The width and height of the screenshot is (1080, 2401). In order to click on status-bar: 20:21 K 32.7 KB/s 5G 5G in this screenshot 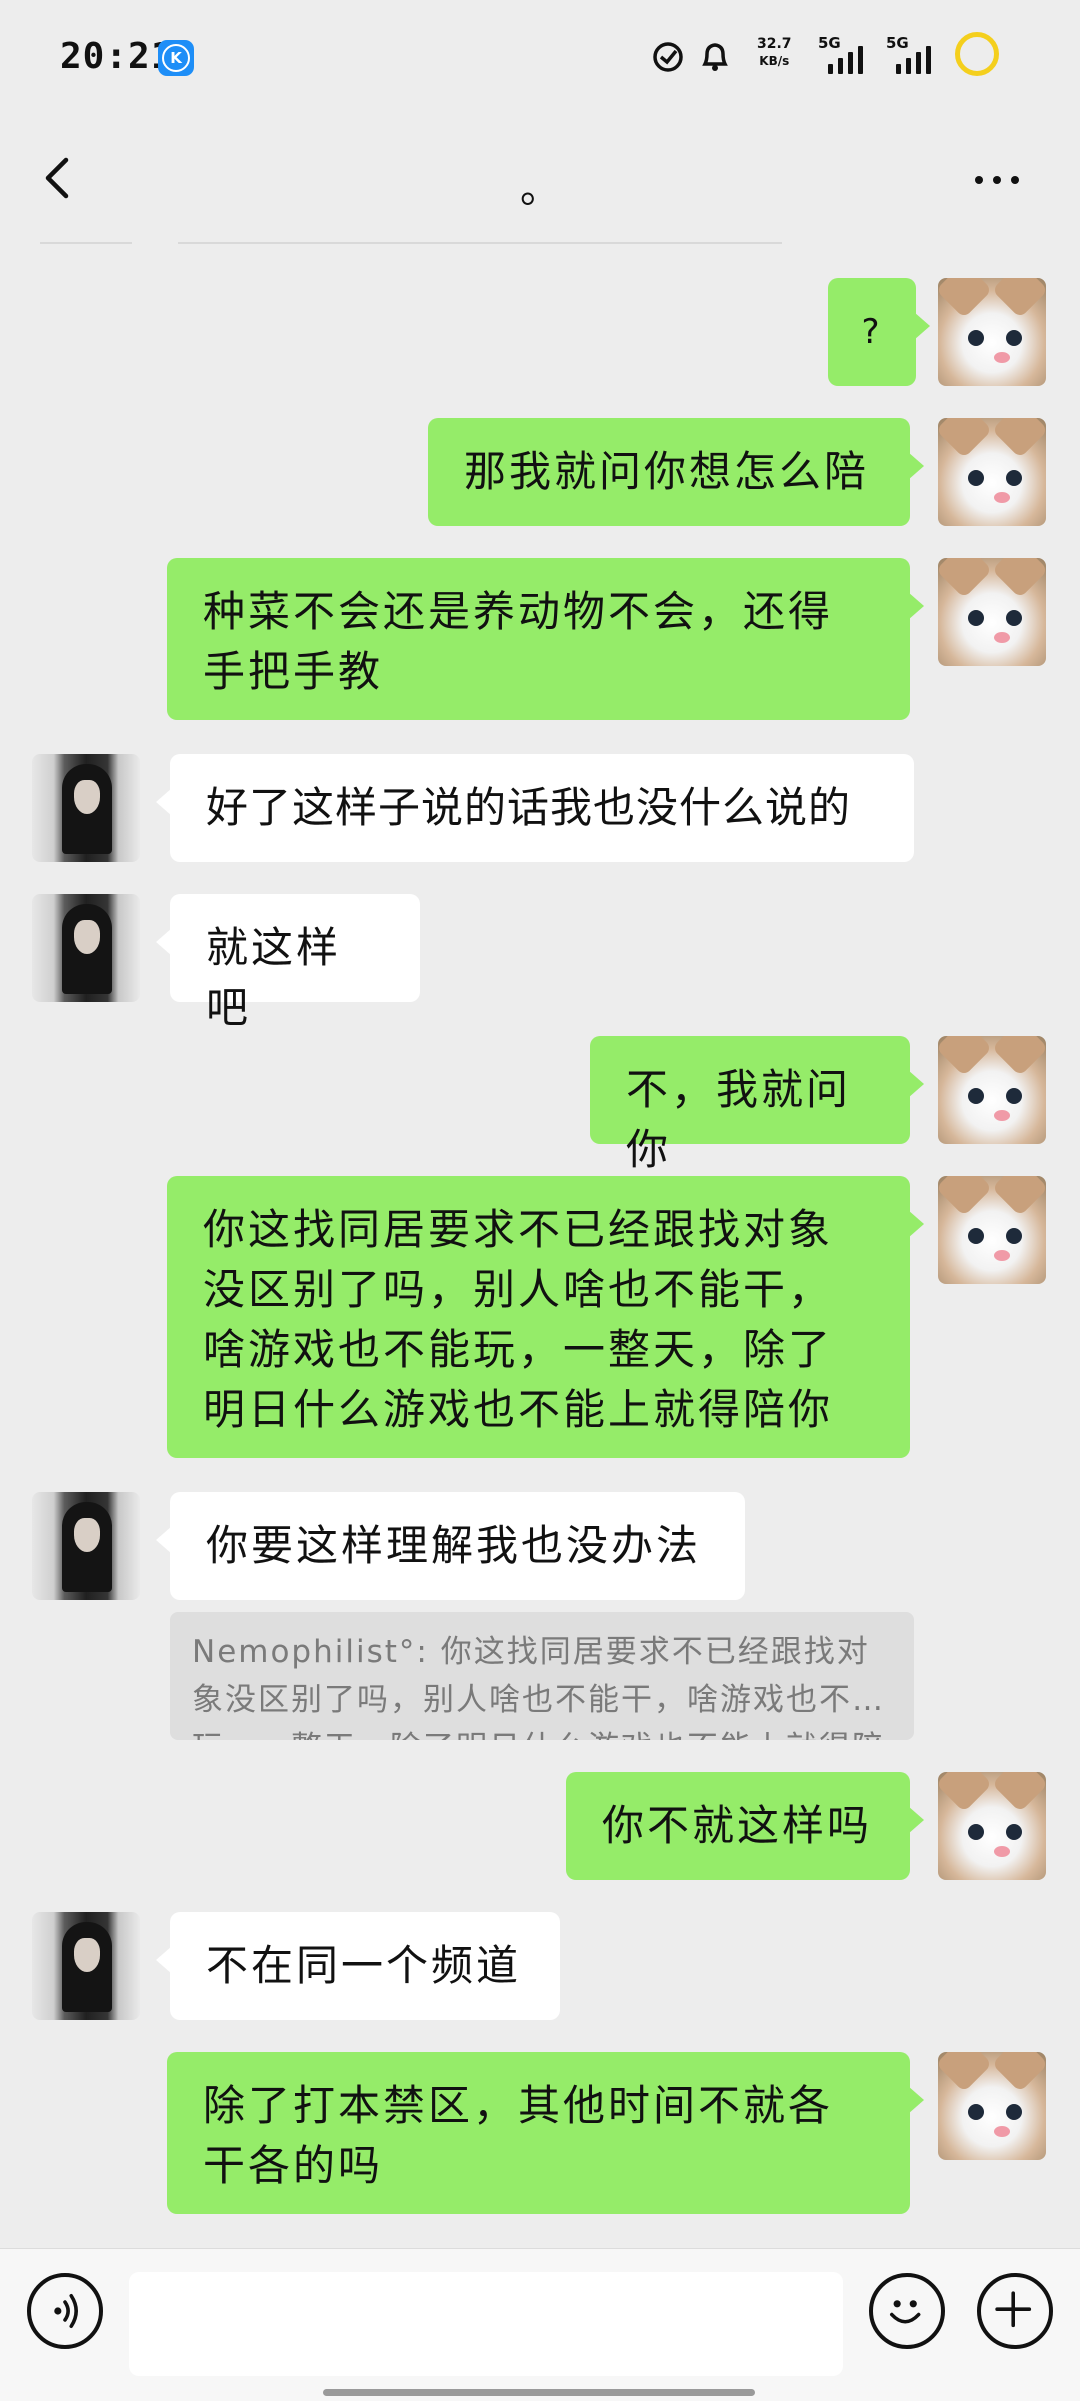, I will do `click(540, 59)`.